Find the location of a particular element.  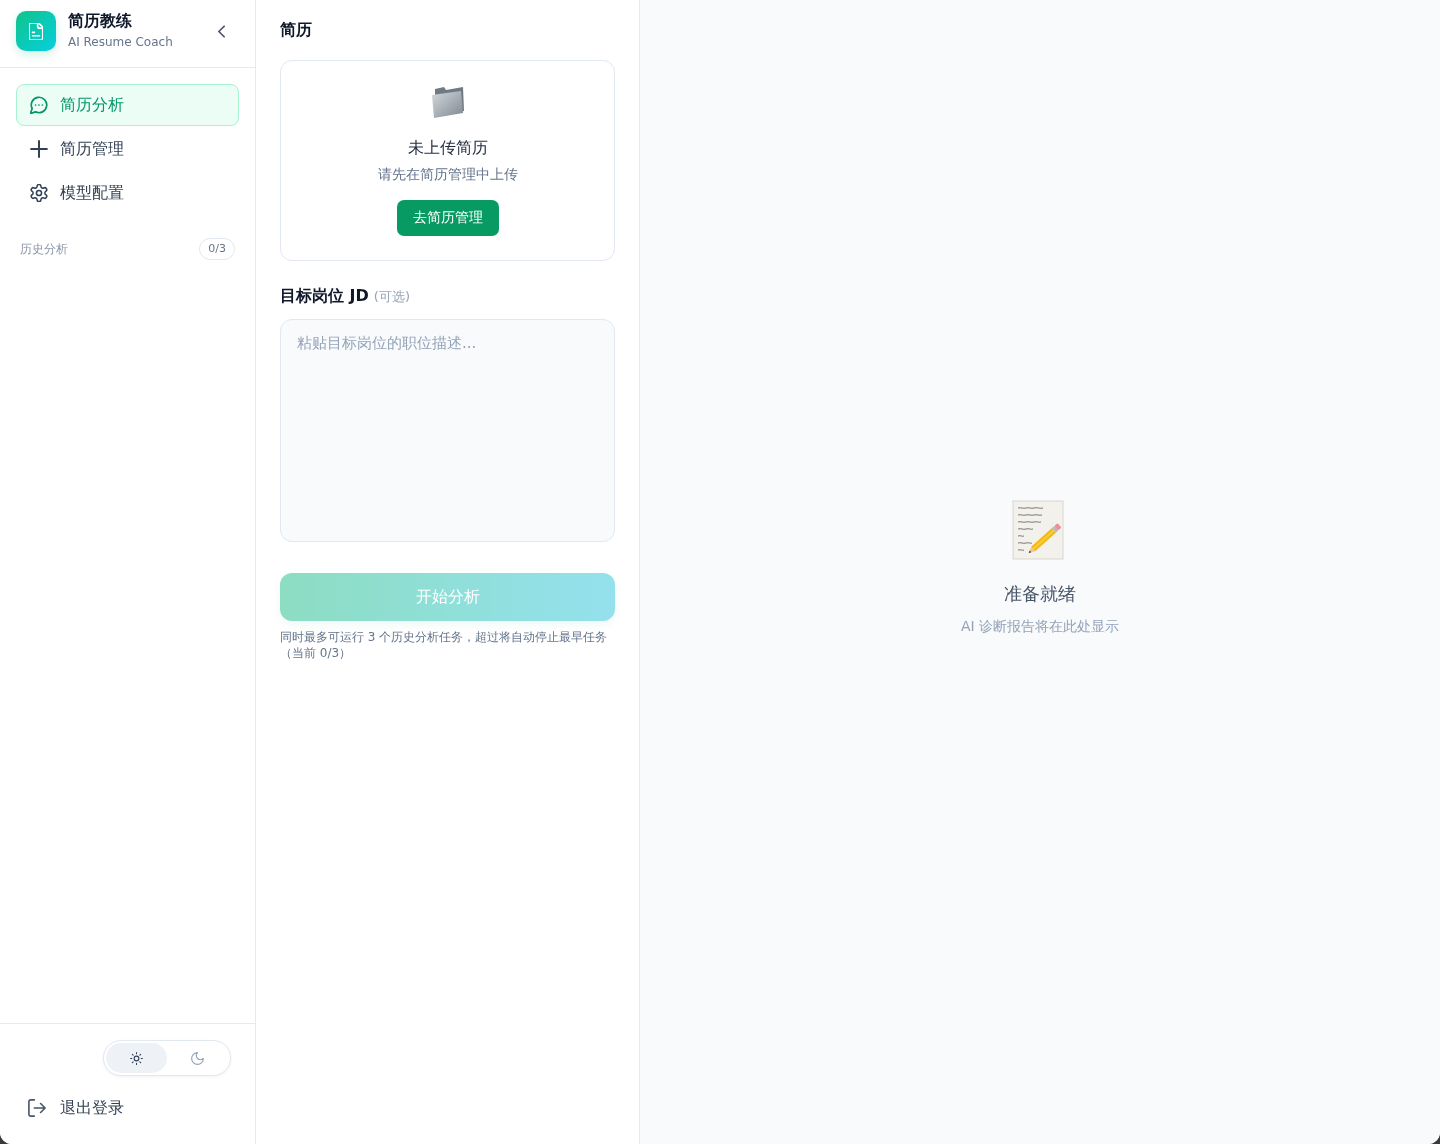

resume-section-title: 简历 is located at coordinates (296, 30).